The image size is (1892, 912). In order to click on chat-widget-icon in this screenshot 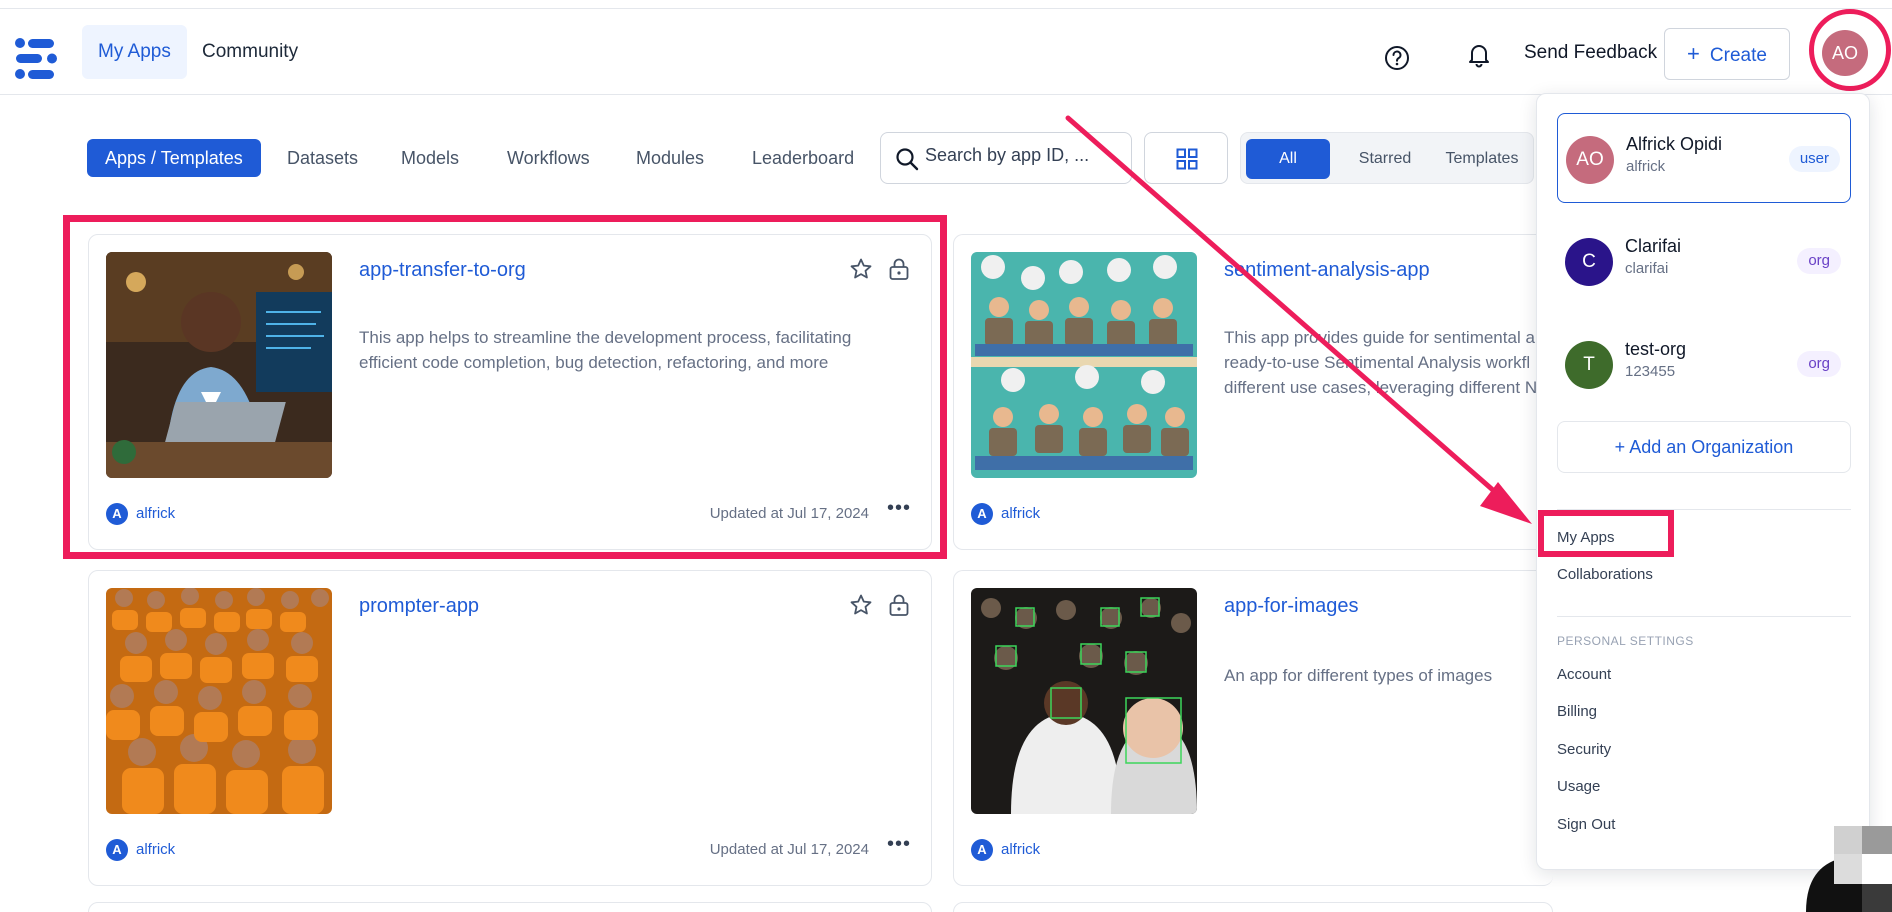, I will do `click(1849, 869)`.